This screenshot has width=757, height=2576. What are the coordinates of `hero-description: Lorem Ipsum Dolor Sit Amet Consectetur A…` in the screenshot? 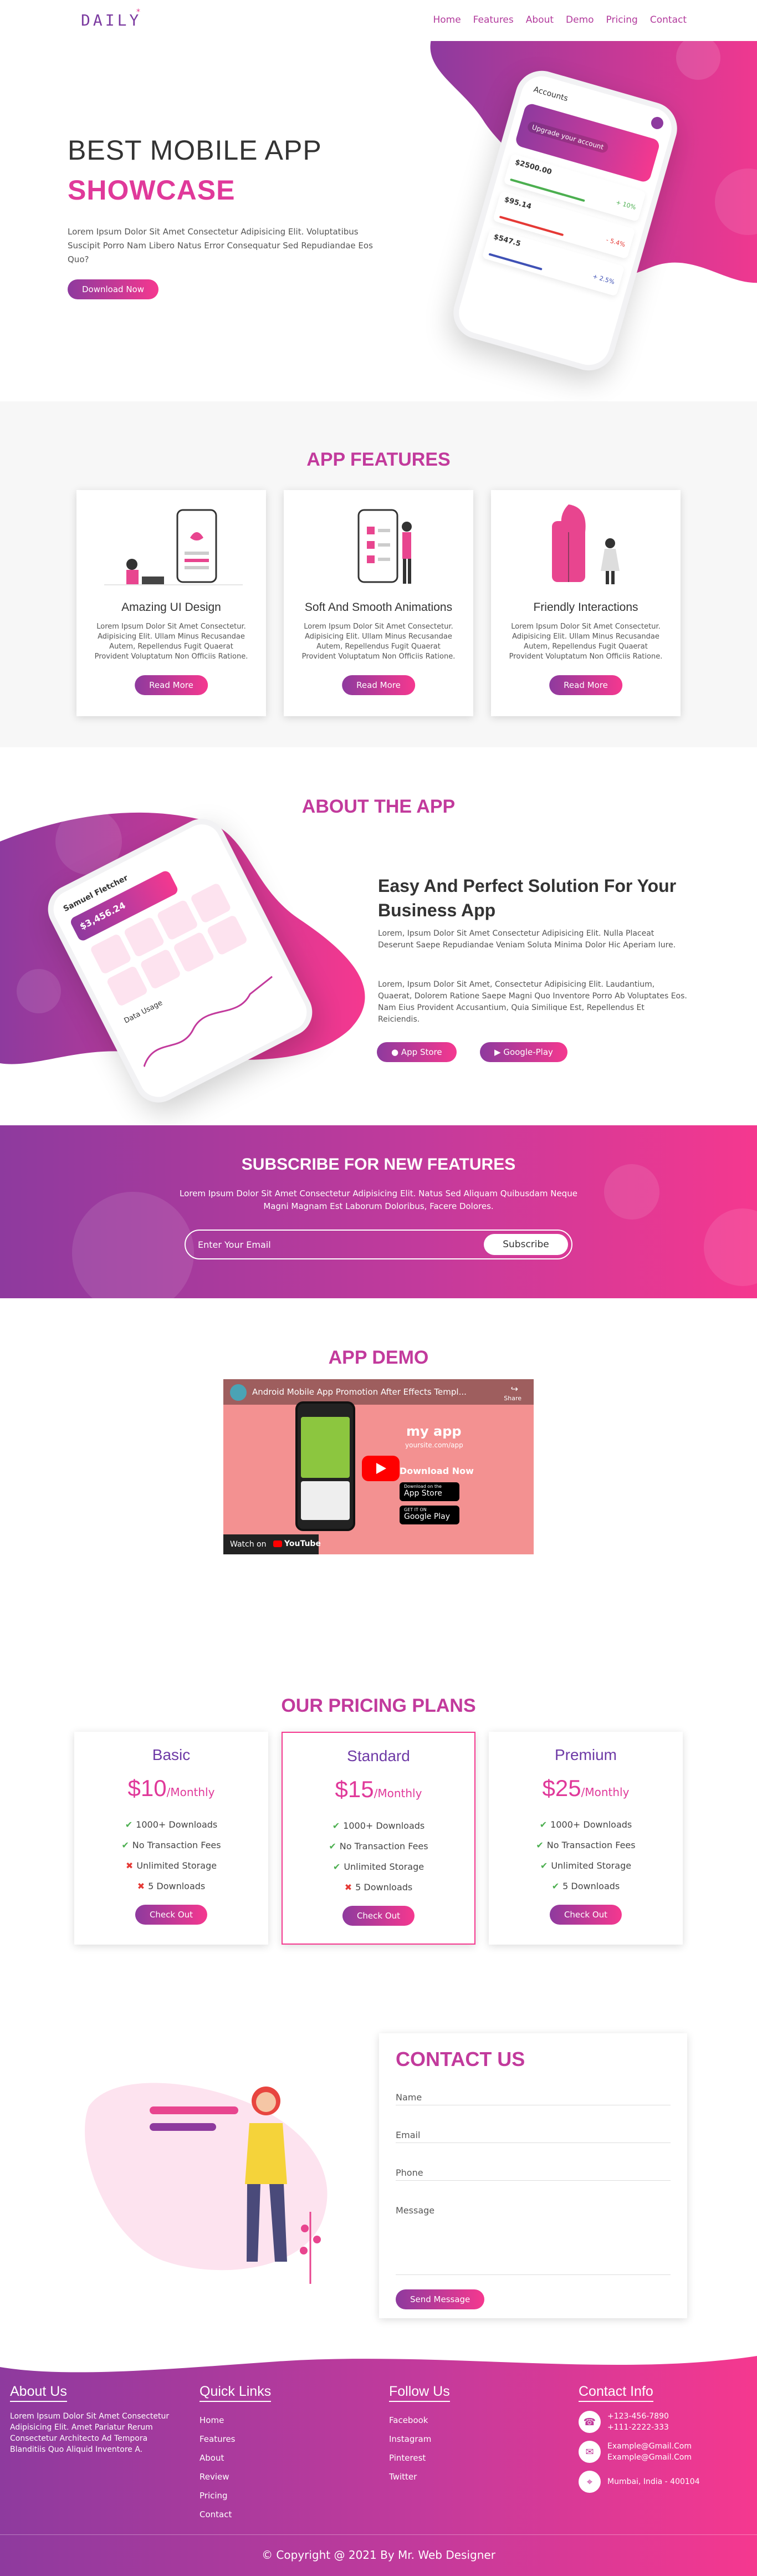 It's located at (221, 245).